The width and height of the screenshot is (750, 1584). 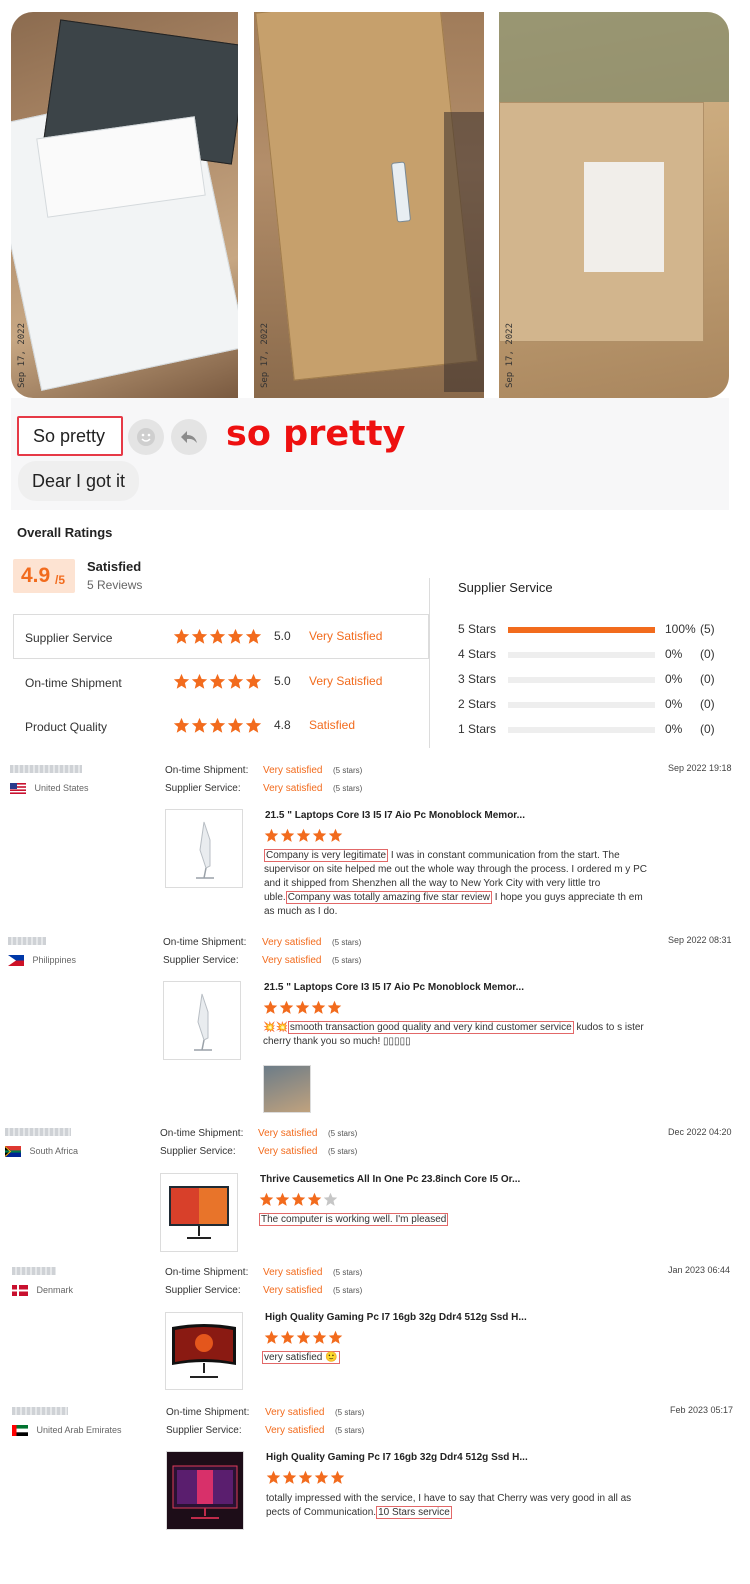 I want to click on reply-button, so click(x=189, y=437).